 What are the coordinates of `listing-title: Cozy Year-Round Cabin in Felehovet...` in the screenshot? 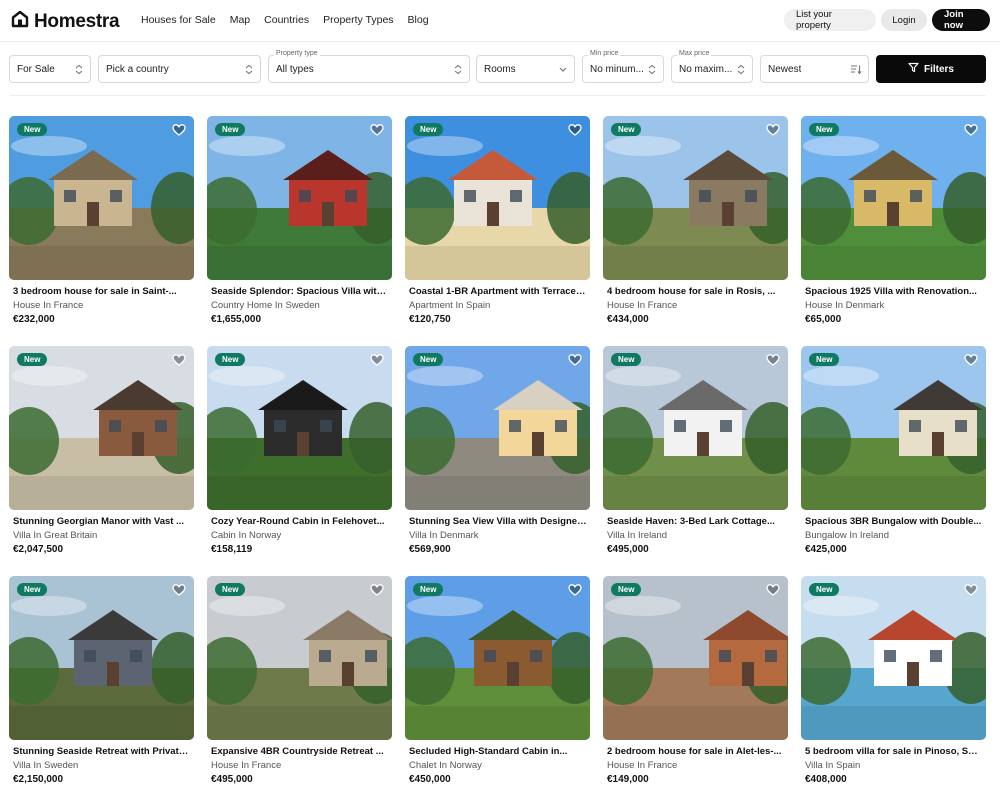 It's located at (300, 521).